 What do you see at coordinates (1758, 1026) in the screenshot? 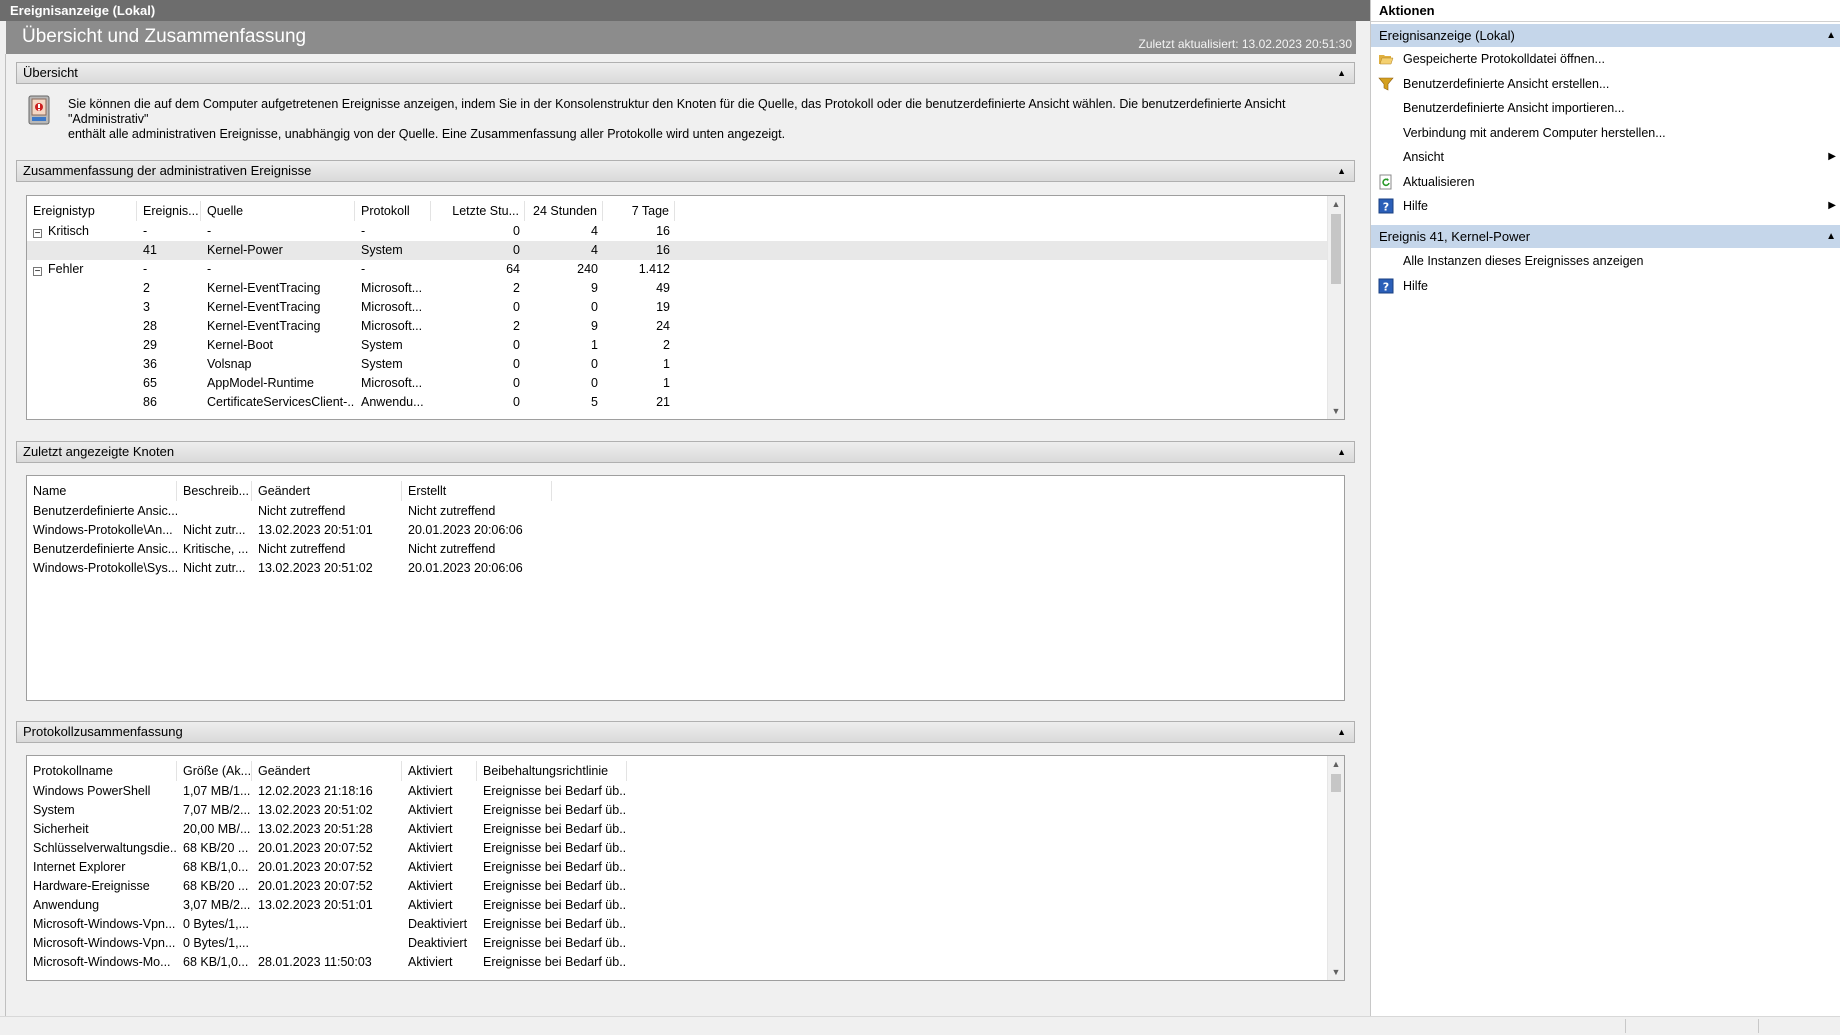
I see `status-divider` at bounding box center [1758, 1026].